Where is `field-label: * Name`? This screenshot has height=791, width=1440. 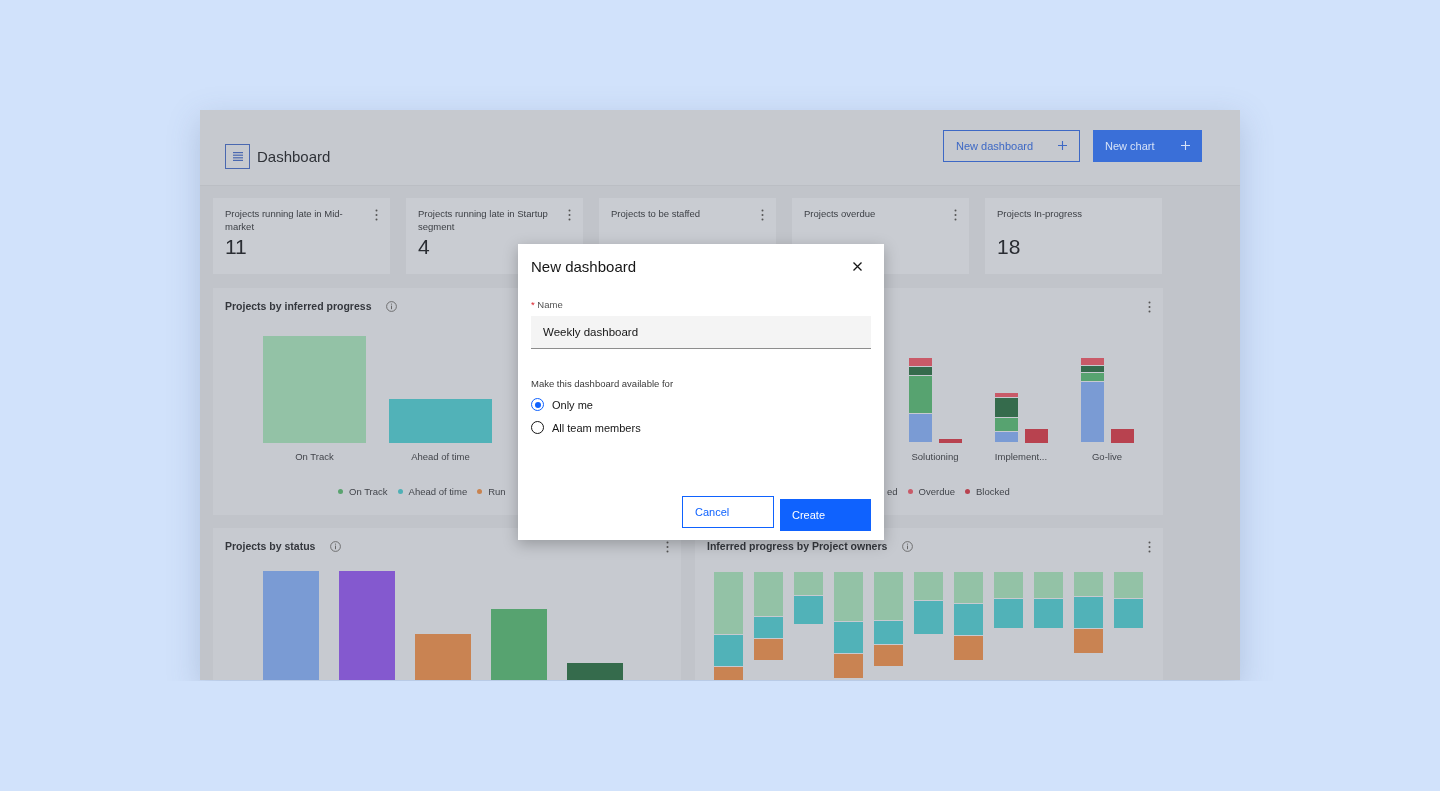
field-label: * Name is located at coordinates (547, 304).